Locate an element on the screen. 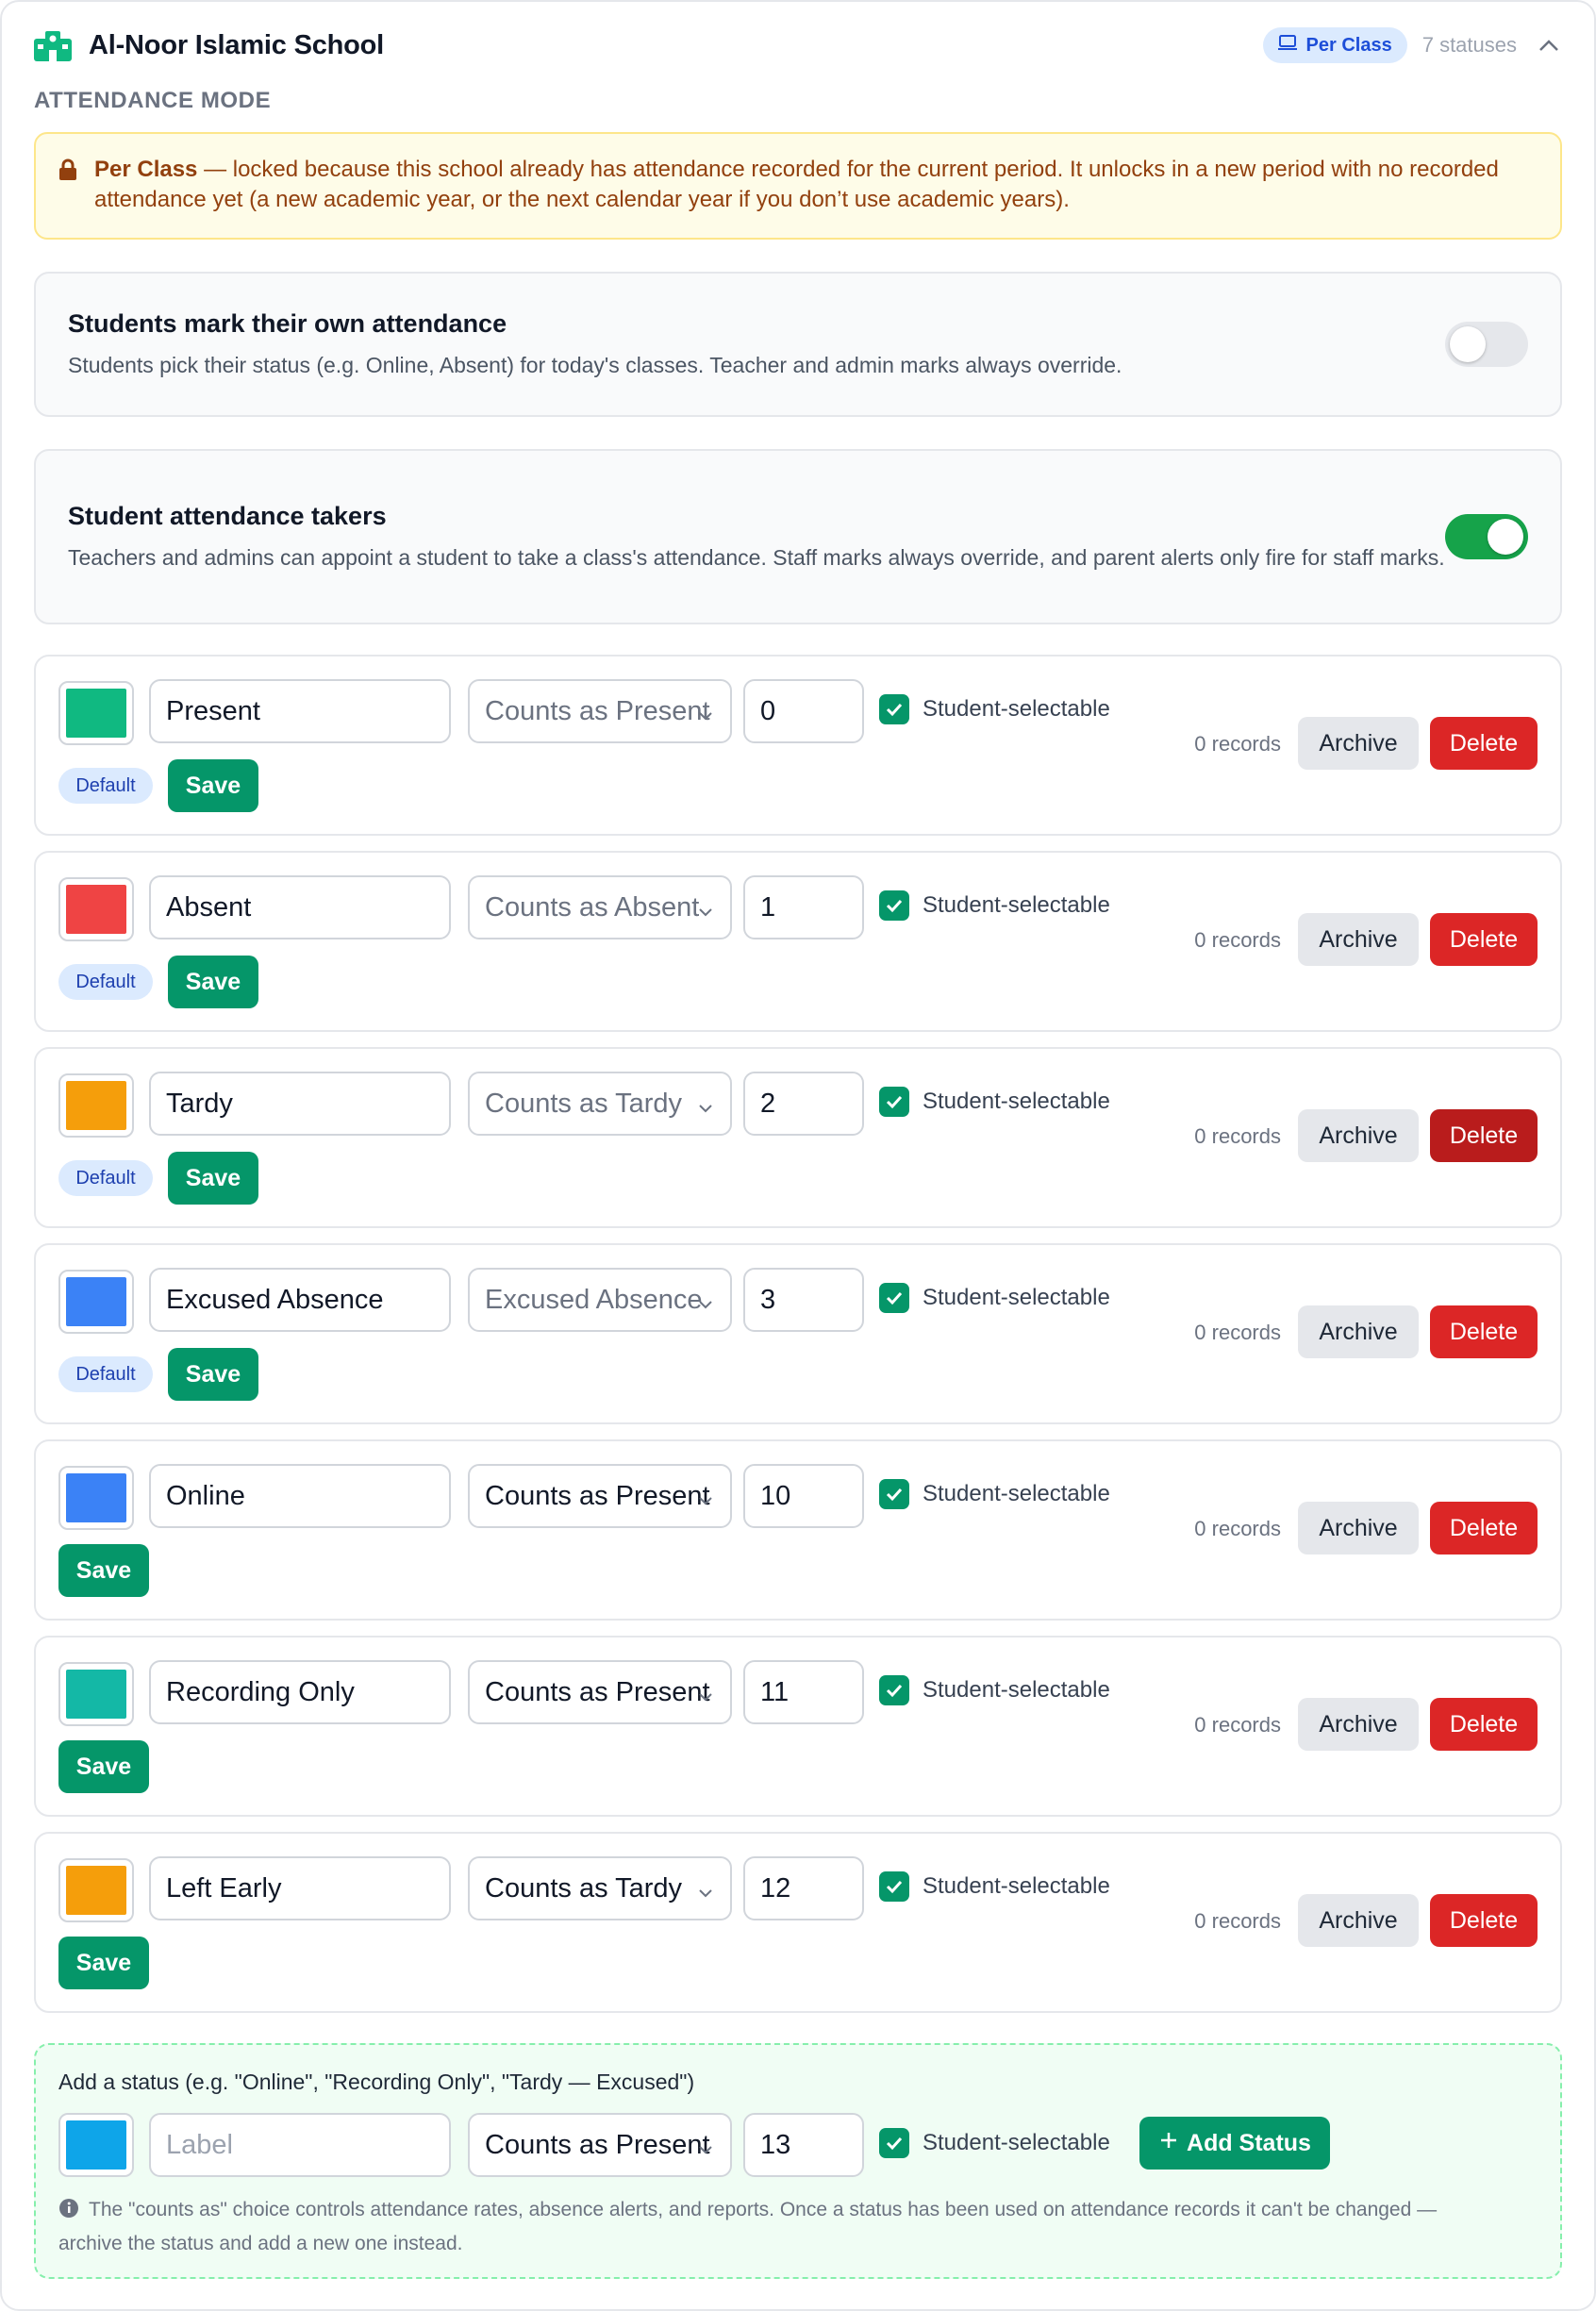 The width and height of the screenshot is (1596, 2311). add-status-student-selectable: Student-selectable is located at coordinates (994, 2143).